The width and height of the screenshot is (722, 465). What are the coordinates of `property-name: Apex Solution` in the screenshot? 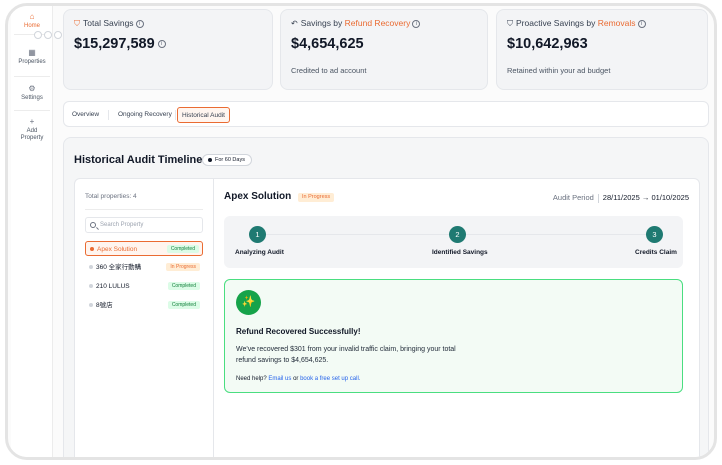 It's located at (117, 249).